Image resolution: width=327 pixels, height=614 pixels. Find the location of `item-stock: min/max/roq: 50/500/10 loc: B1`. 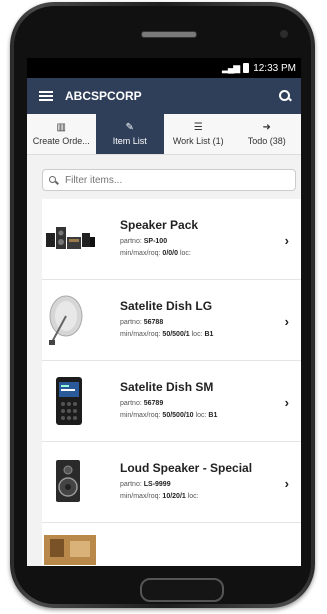

item-stock: min/max/roq: 50/500/10 loc: B1 is located at coordinates (169, 415).